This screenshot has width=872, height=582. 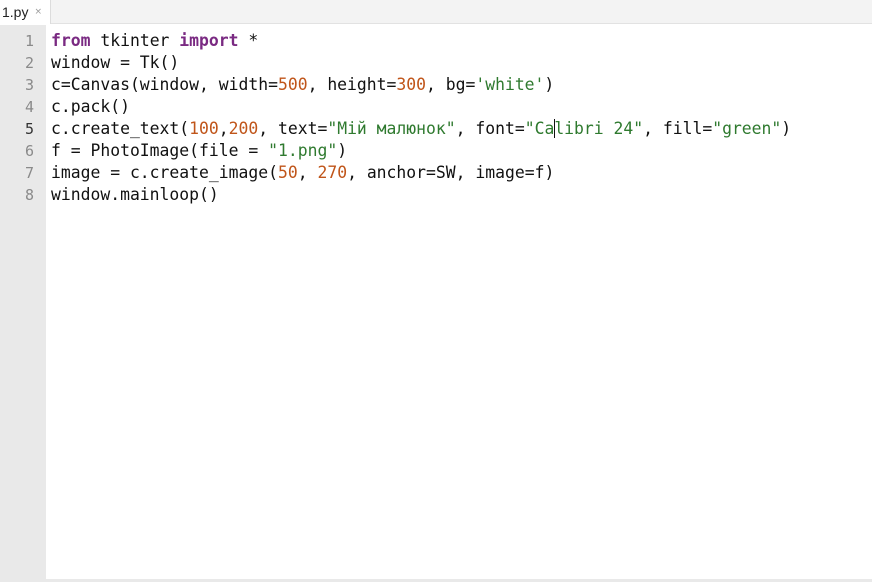 I want to click on code-token: , height=, so click(x=352, y=84).